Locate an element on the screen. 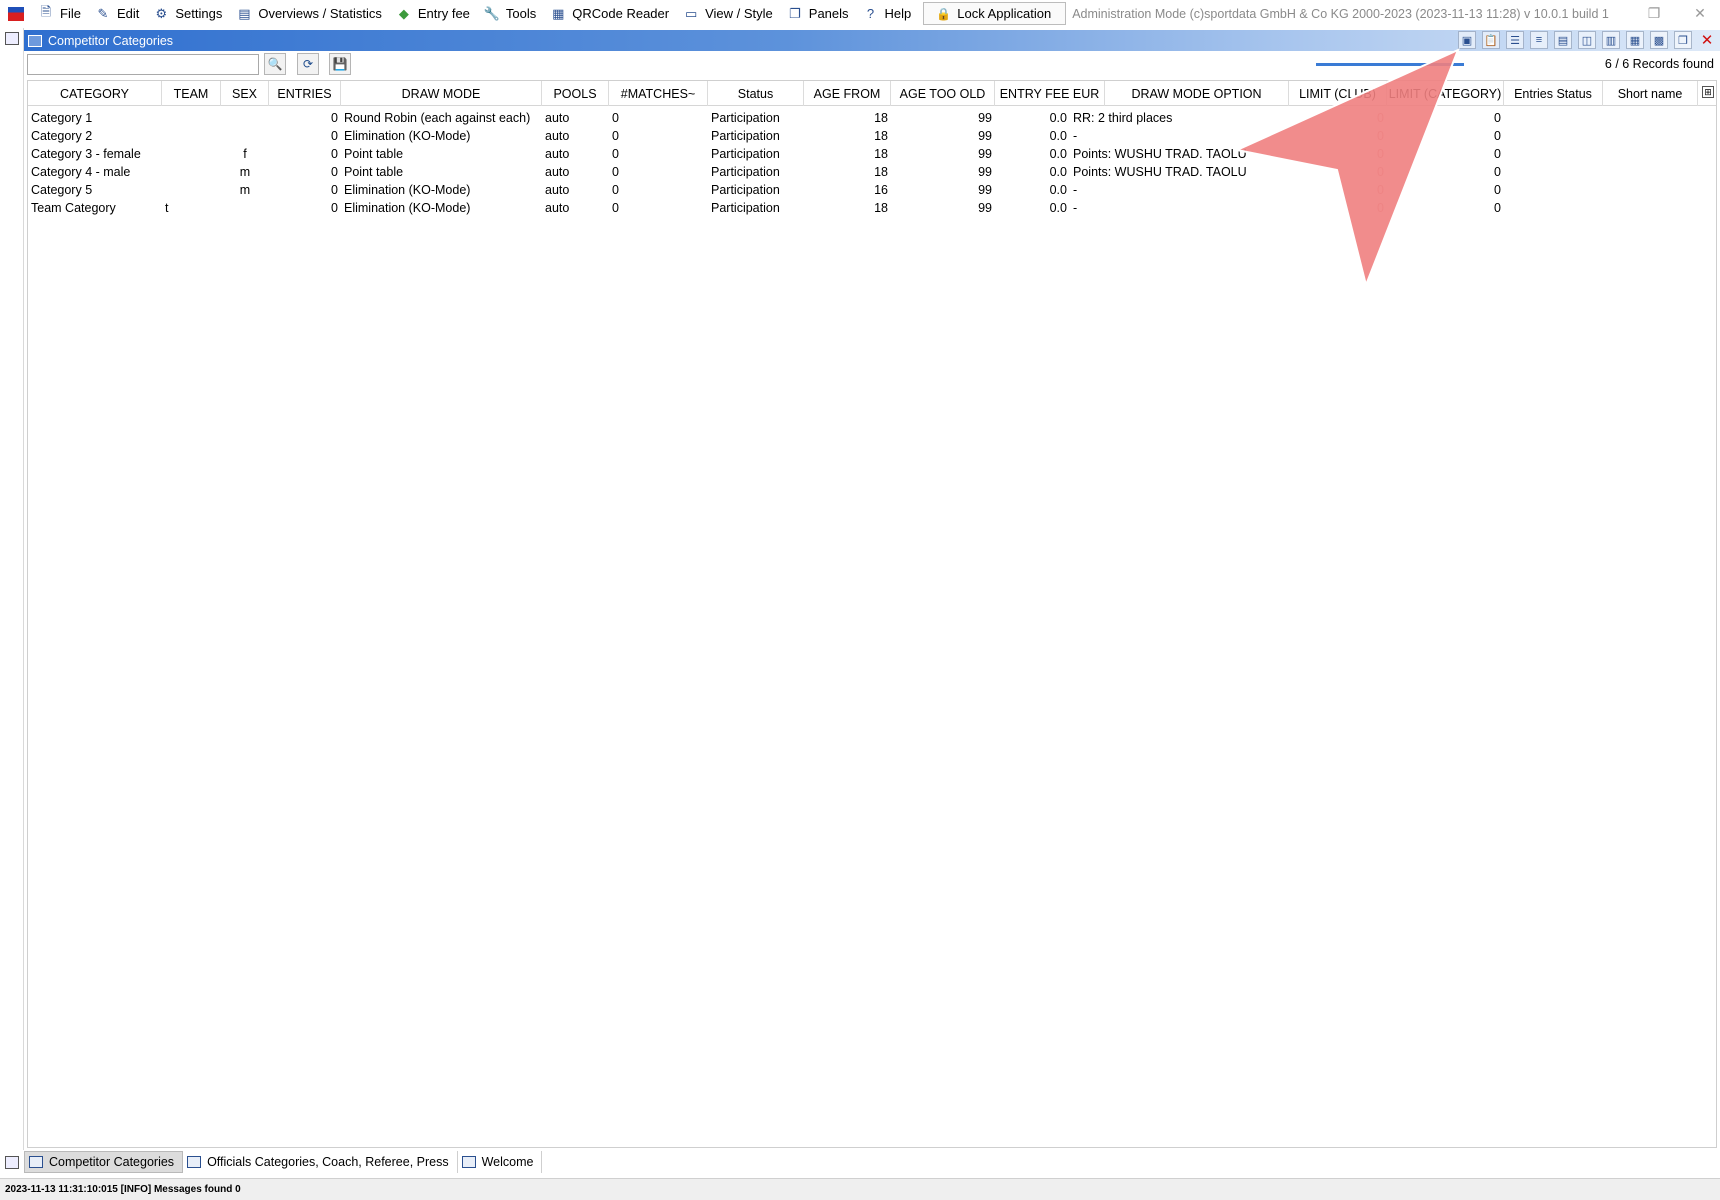  panels-icon: ❐ is located at coordinates (794, 13).